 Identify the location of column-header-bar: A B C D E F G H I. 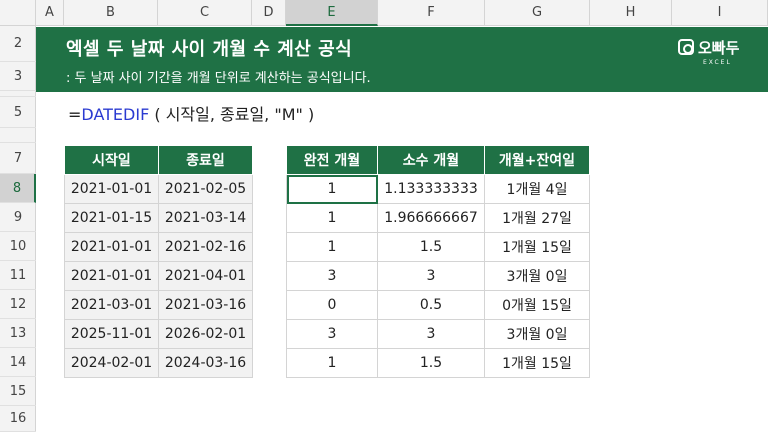
(384, 13).